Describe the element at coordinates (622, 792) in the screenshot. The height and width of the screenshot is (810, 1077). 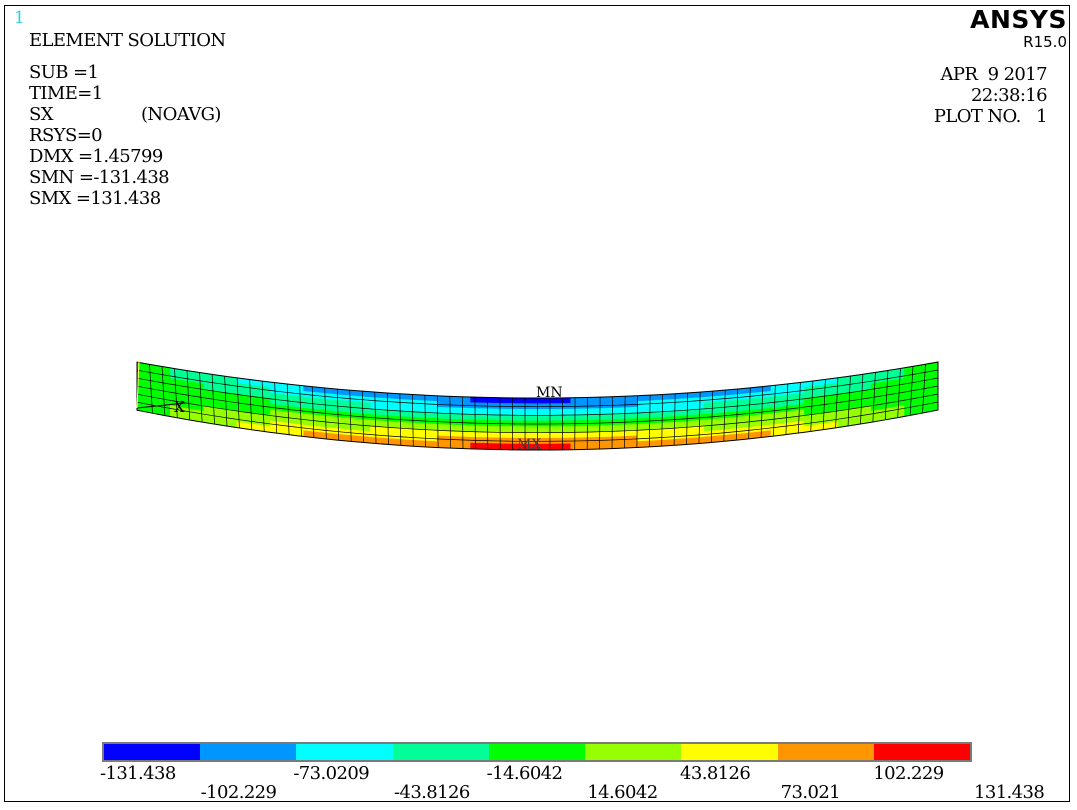
I see `legend-value-lower: 14.6042` at that location.